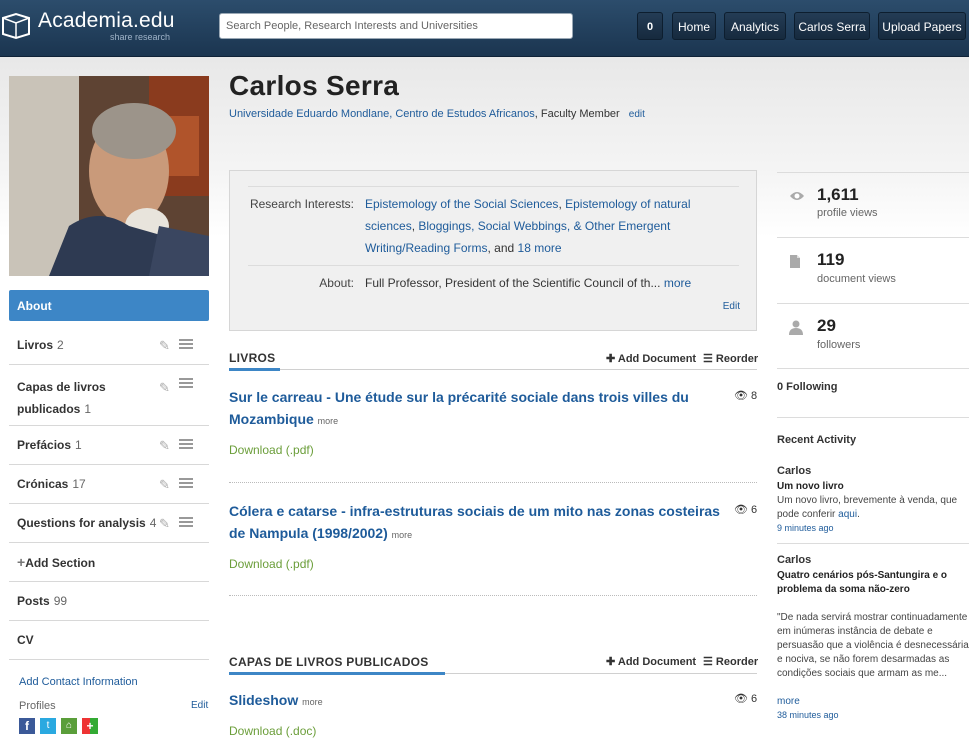 This screenshot has height=741, width=969. Describe the element at coordinates (109, 601) in the screenshot. I see `sidebar-item-posts: Posts 99` at that location.